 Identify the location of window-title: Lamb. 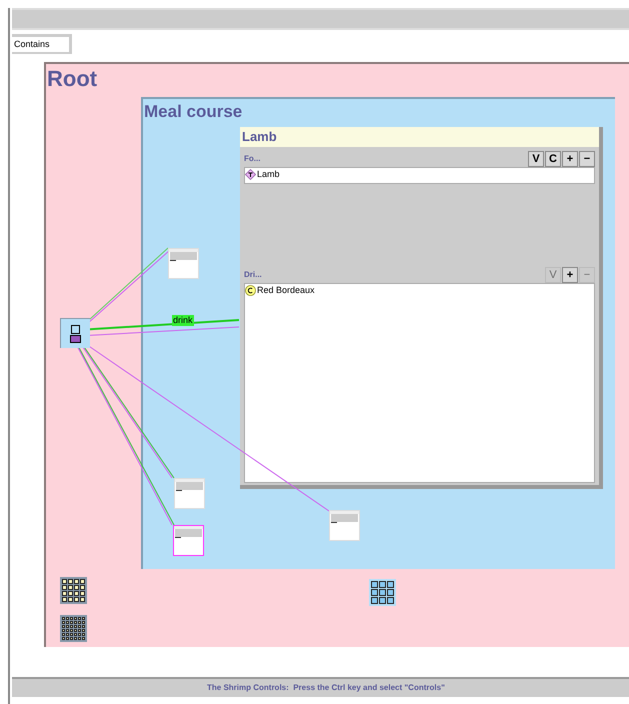
(419, 137).